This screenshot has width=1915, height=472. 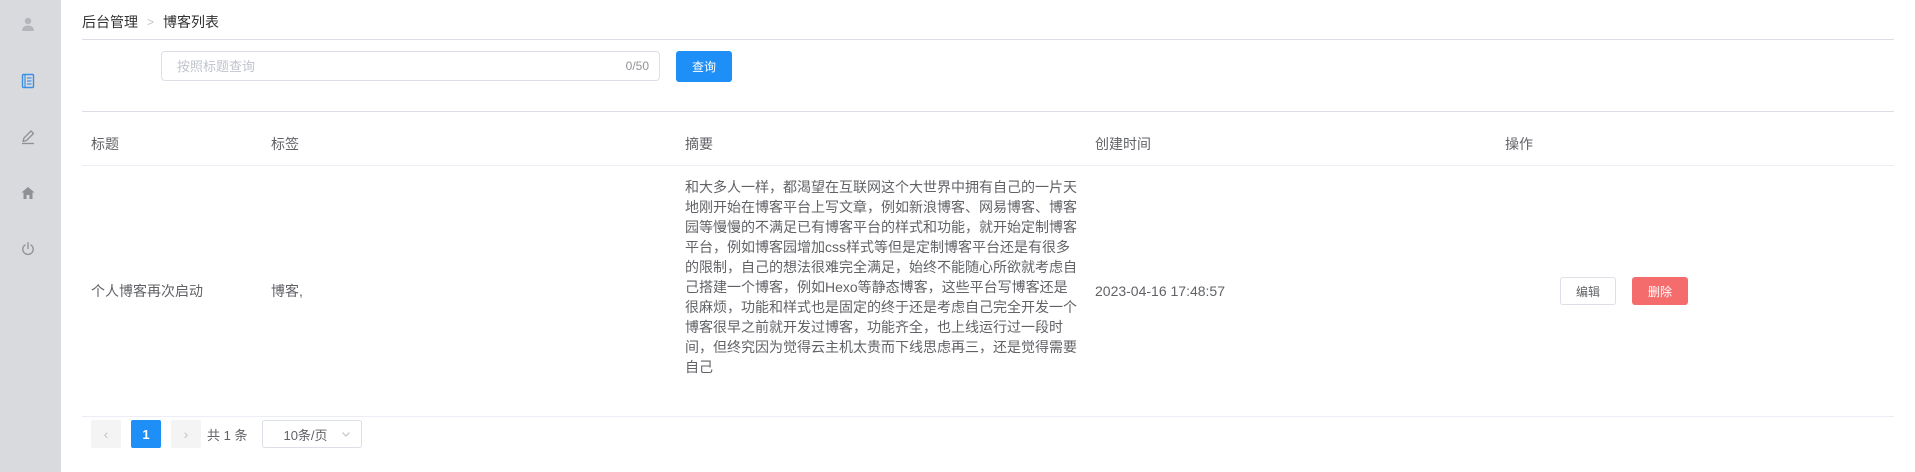 What do you see at coordinates (105, 144) in the screenshot?
I see `column-header-title: 标题` at bounding box center [105, 144].